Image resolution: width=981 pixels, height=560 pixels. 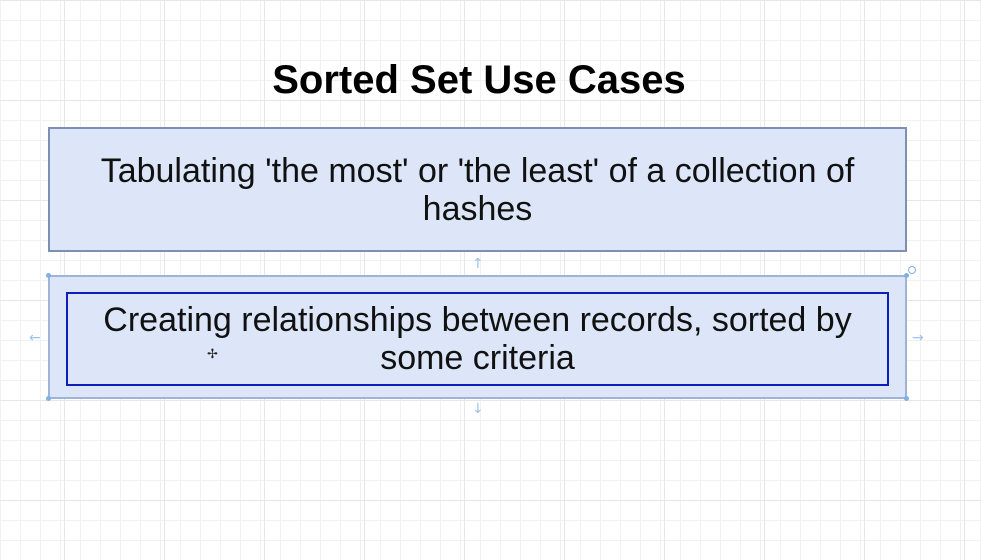 I want to click on resize-handle-top-left, so click(x=48, y=275).